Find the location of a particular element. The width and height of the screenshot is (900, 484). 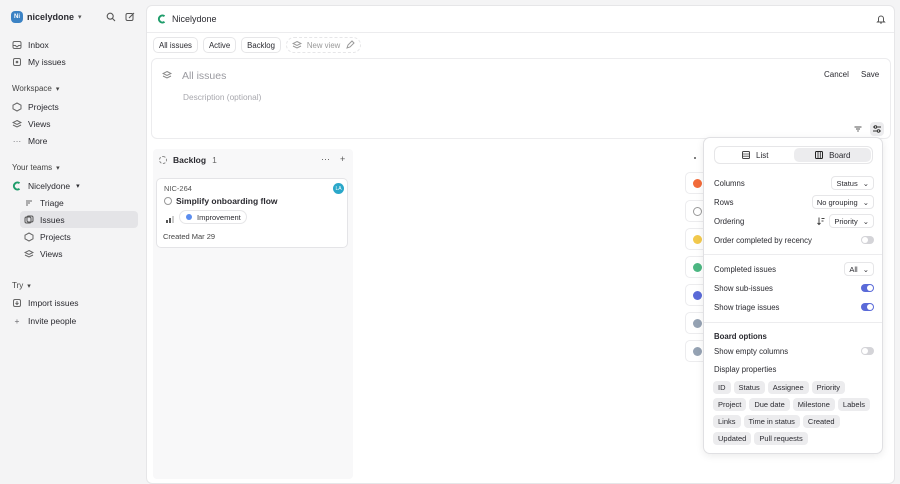

compose-icon is located at coordinates (130, 17).